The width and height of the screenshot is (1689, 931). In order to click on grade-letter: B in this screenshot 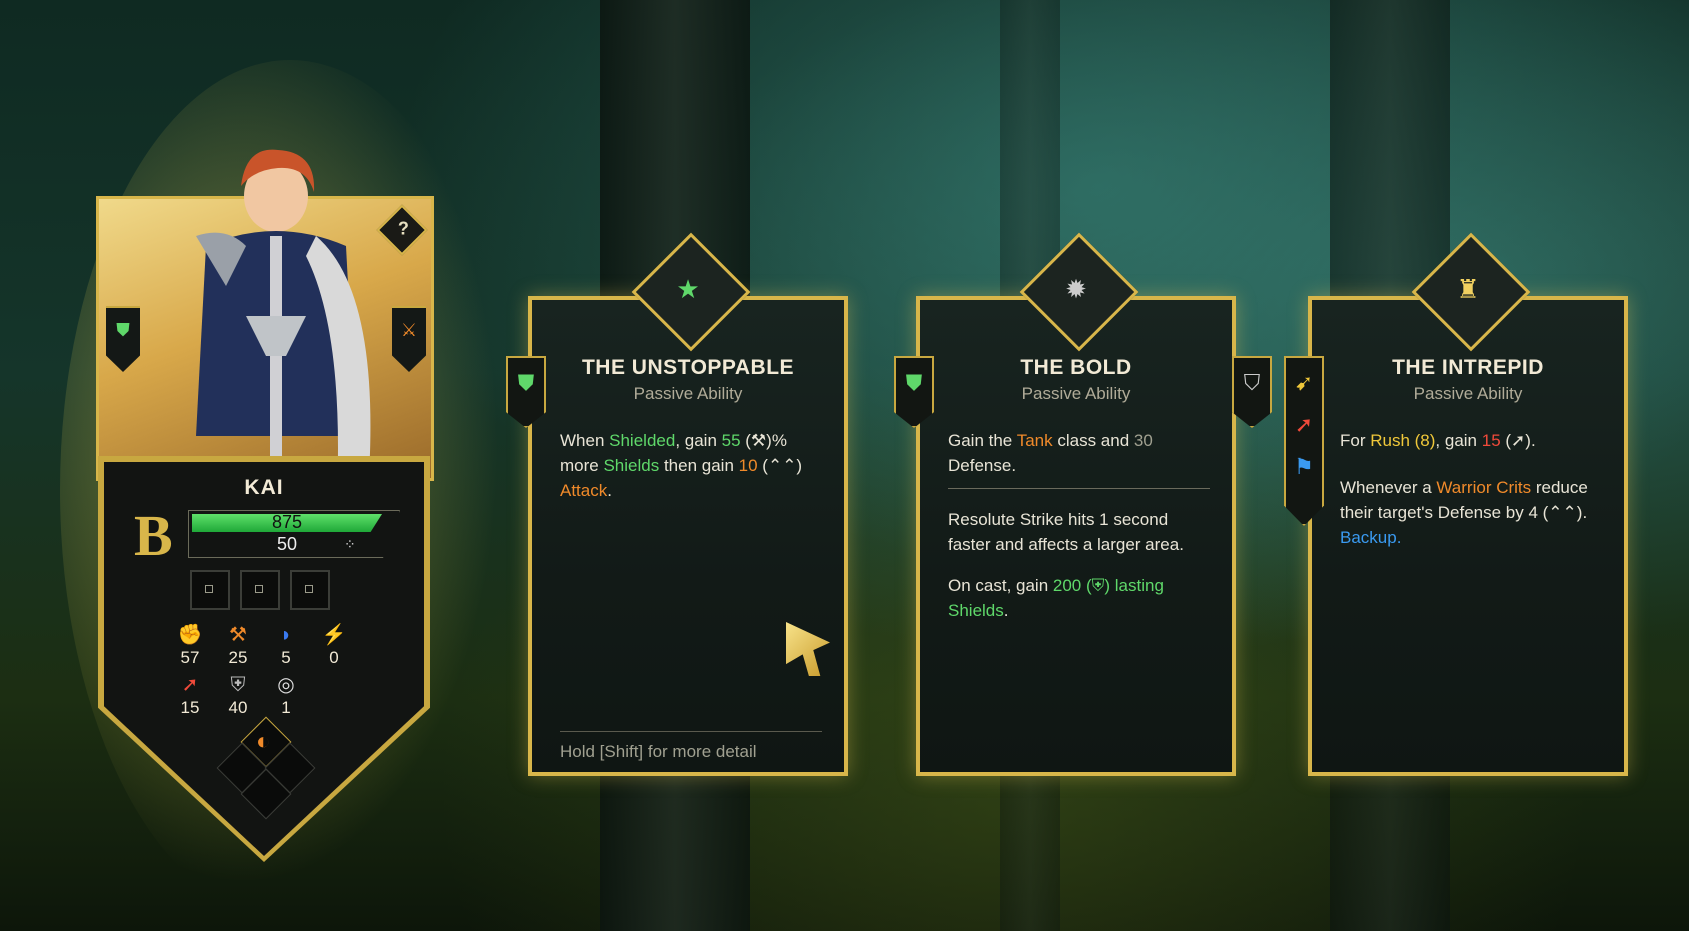, I will do `click(153, 535)`.